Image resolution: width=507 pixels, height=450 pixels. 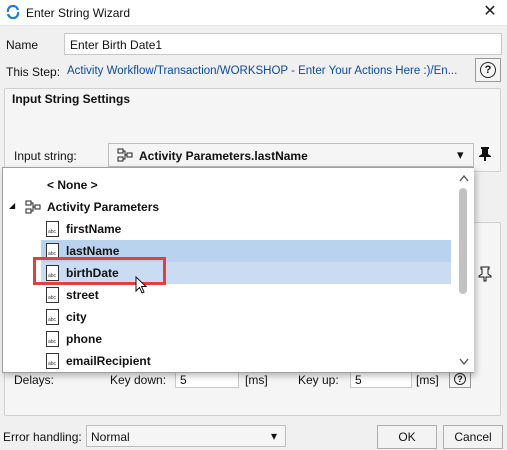 I want to click on error-handling-select: Normal ▾, so click(x=186, y=436).